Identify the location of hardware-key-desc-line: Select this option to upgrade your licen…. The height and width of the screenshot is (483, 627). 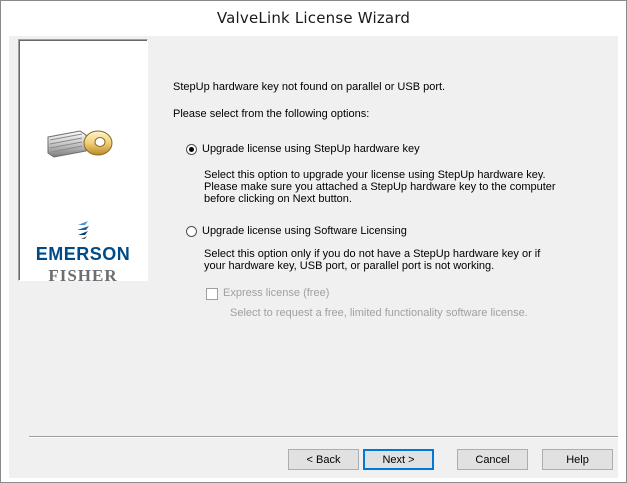
(375, 175).